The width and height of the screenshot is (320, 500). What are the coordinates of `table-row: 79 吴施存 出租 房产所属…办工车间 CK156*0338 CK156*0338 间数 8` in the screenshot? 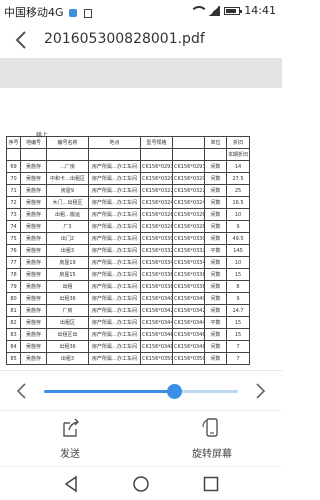 It's located at (128, 286).